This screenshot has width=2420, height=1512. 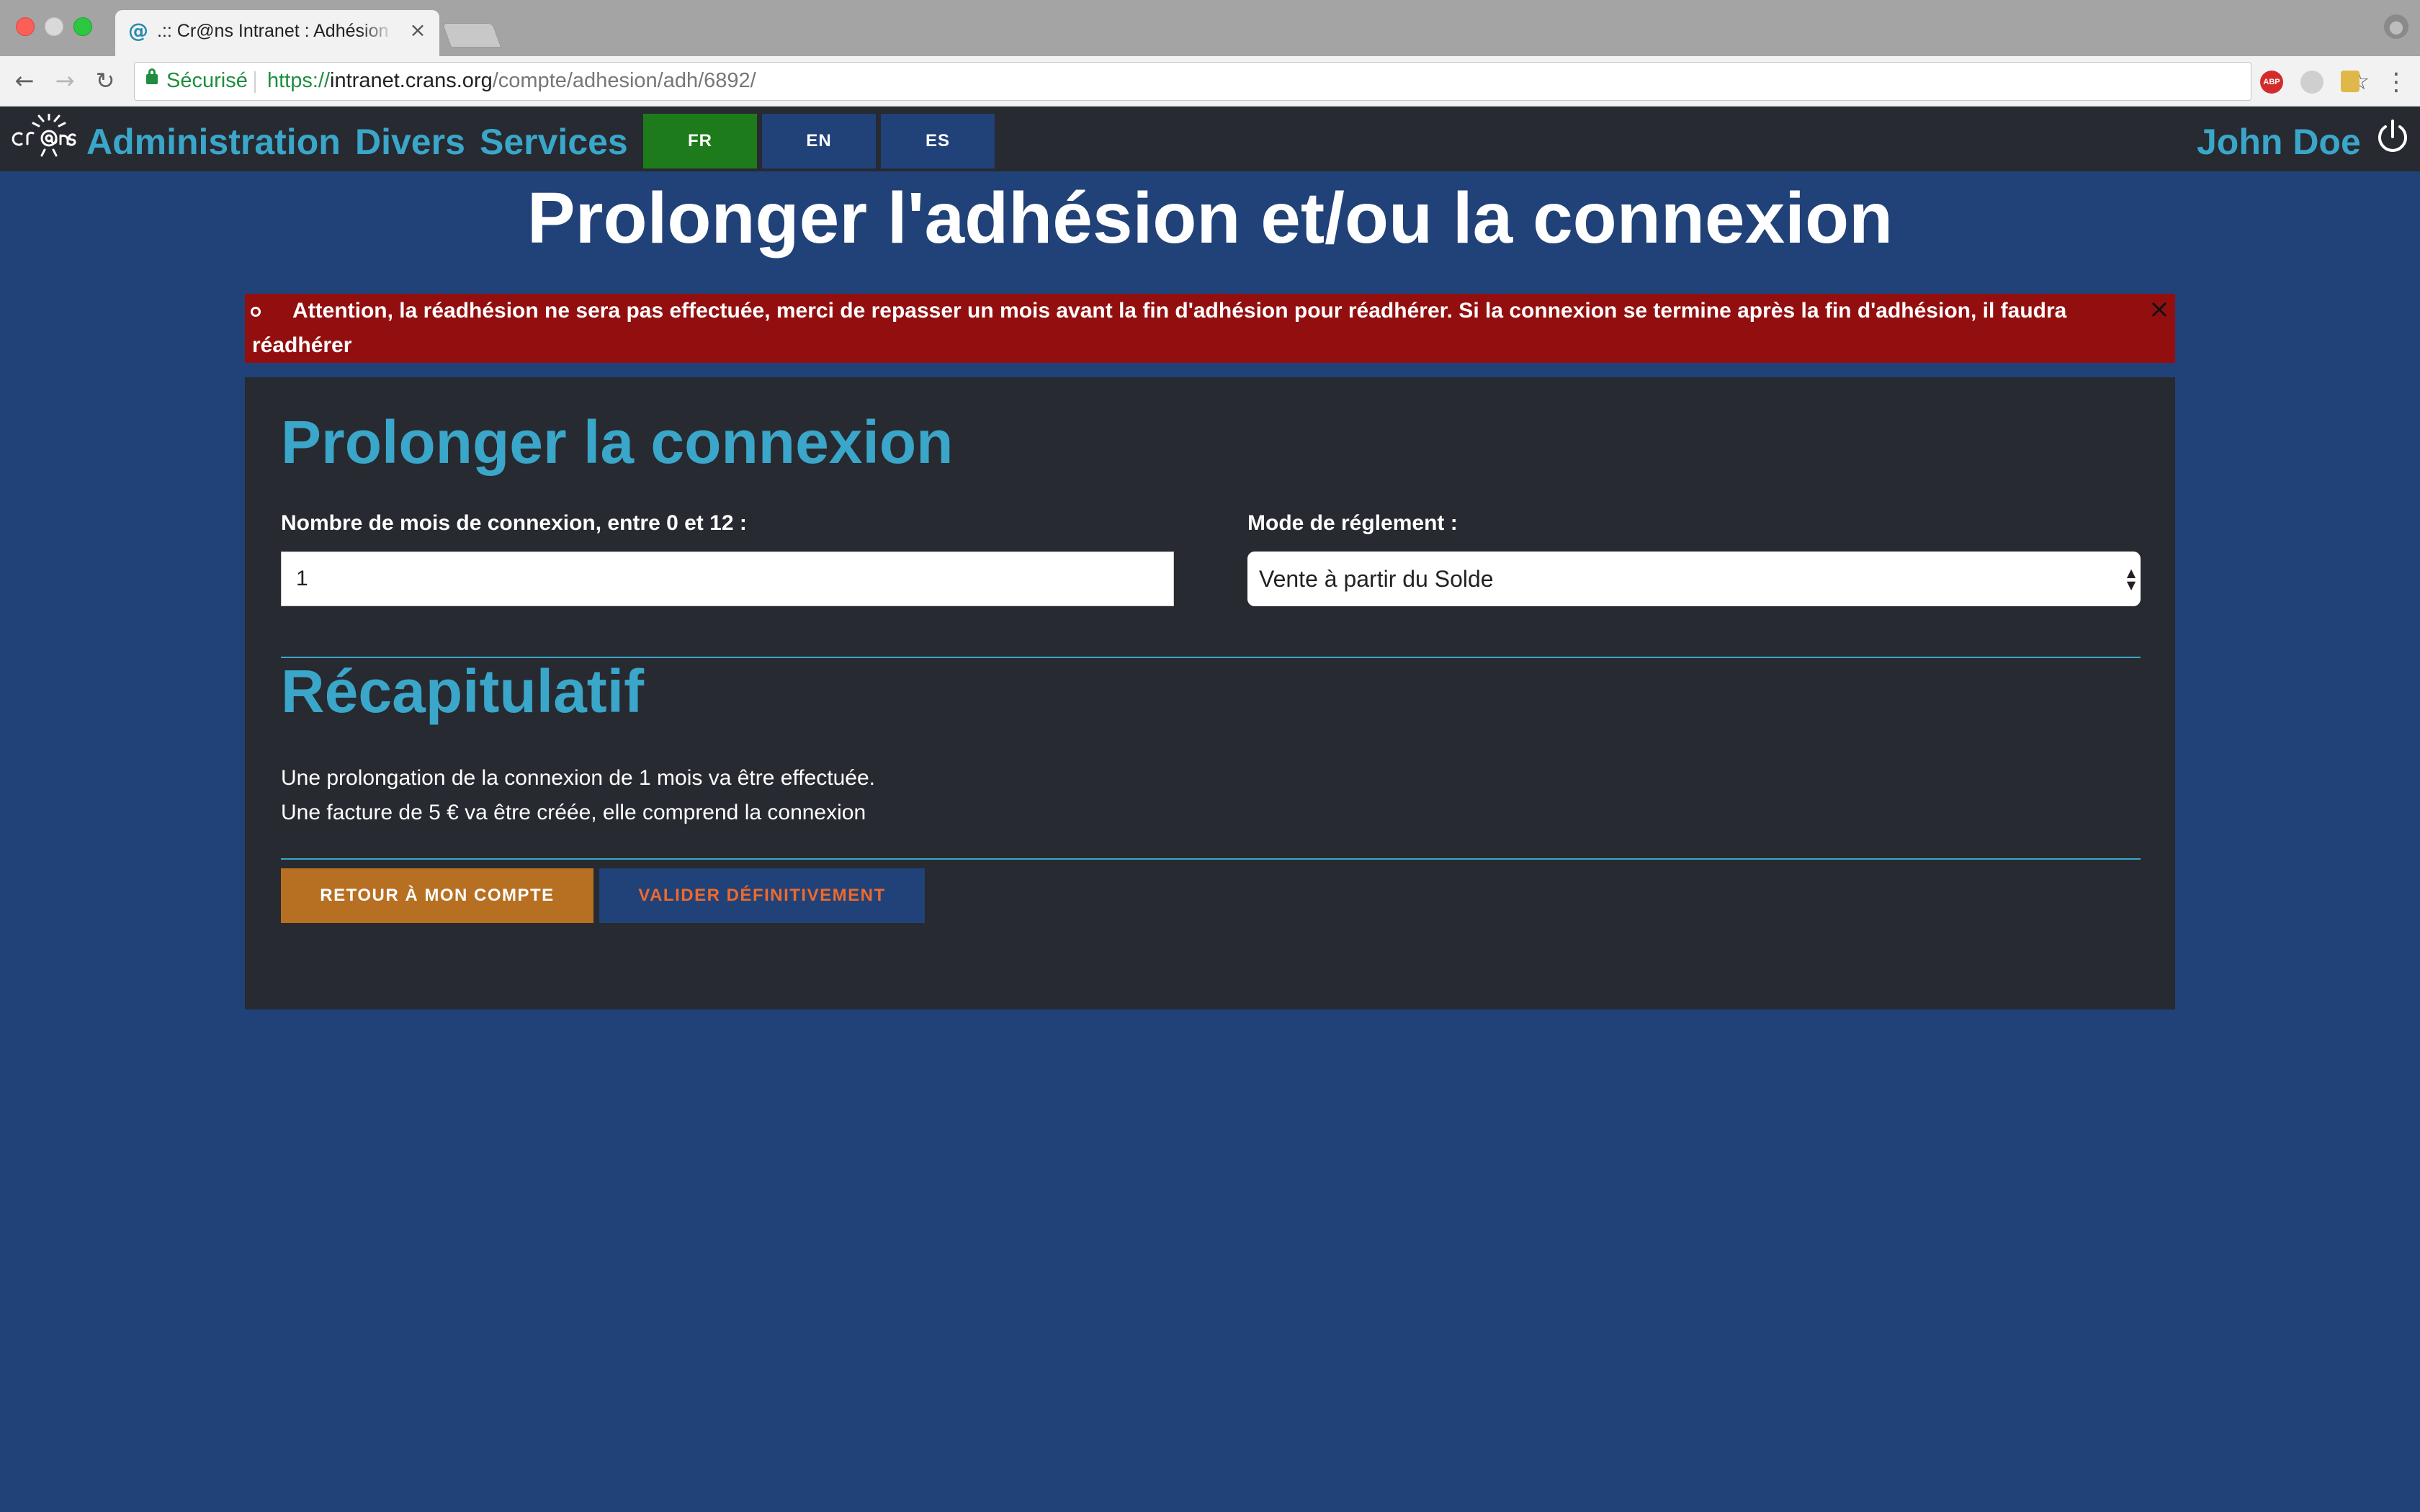 What do you see at coordinates (700, 141) in the screenshot?
I see `language-fr-button: FR` at bounding box center [700, 141].